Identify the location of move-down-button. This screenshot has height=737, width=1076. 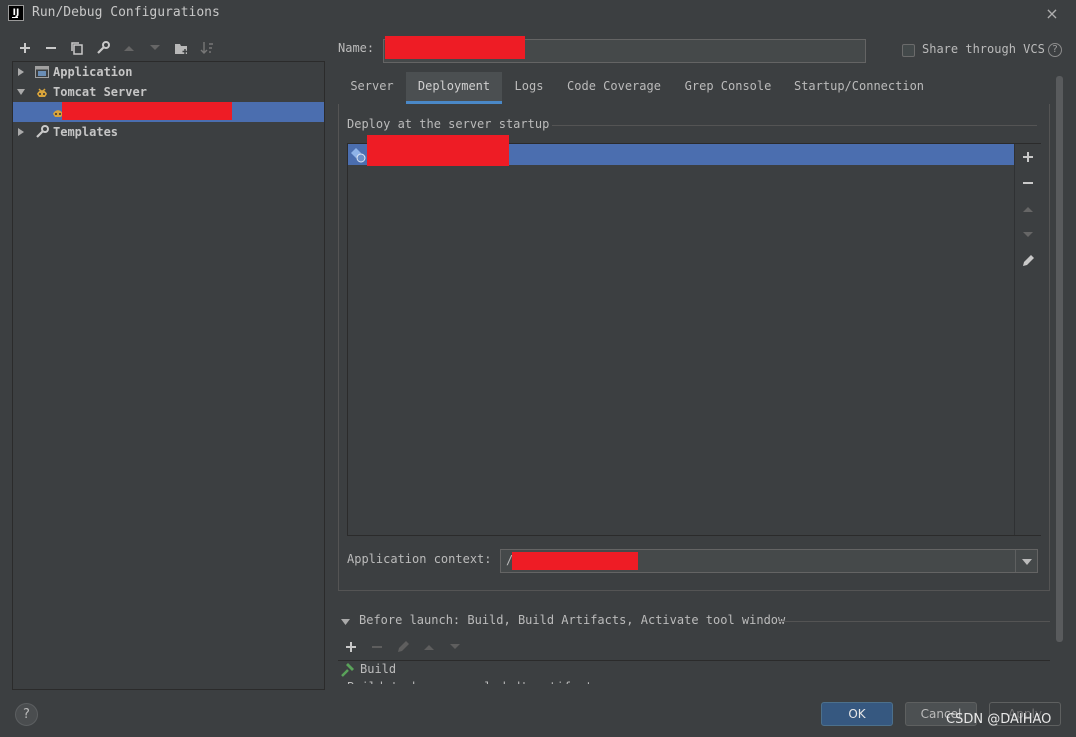
(155, 48).